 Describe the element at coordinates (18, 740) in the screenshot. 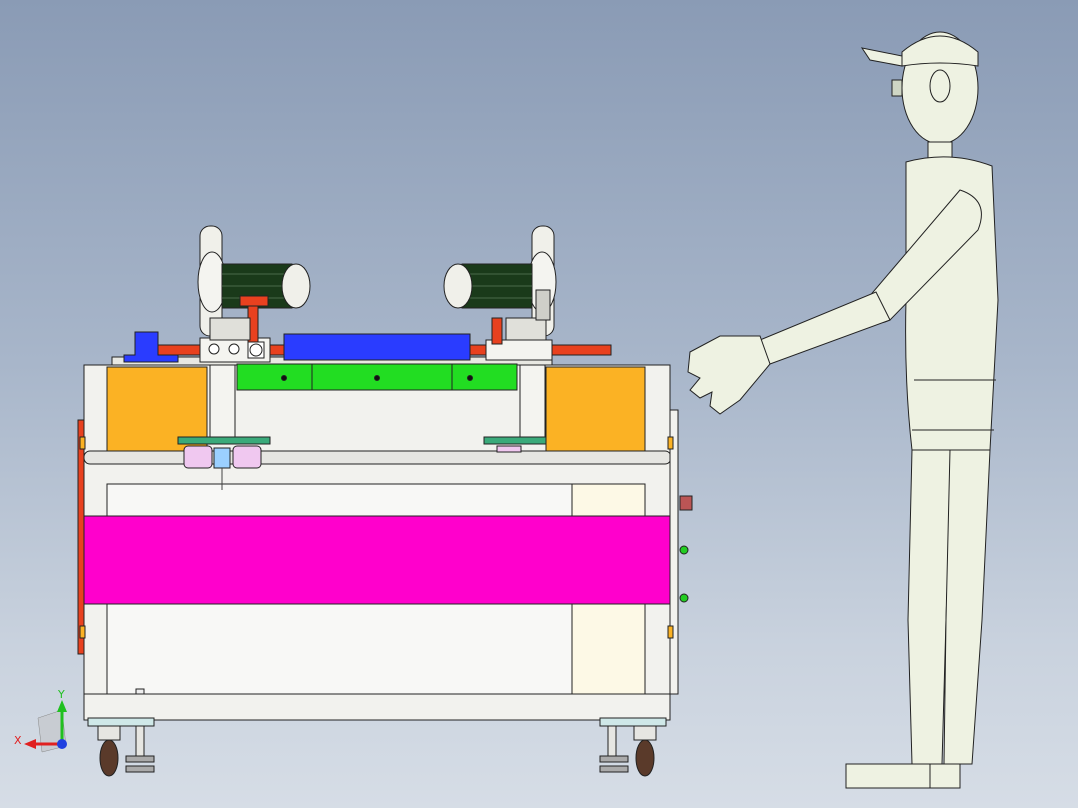

I see `axis-x-label: X` at that location.